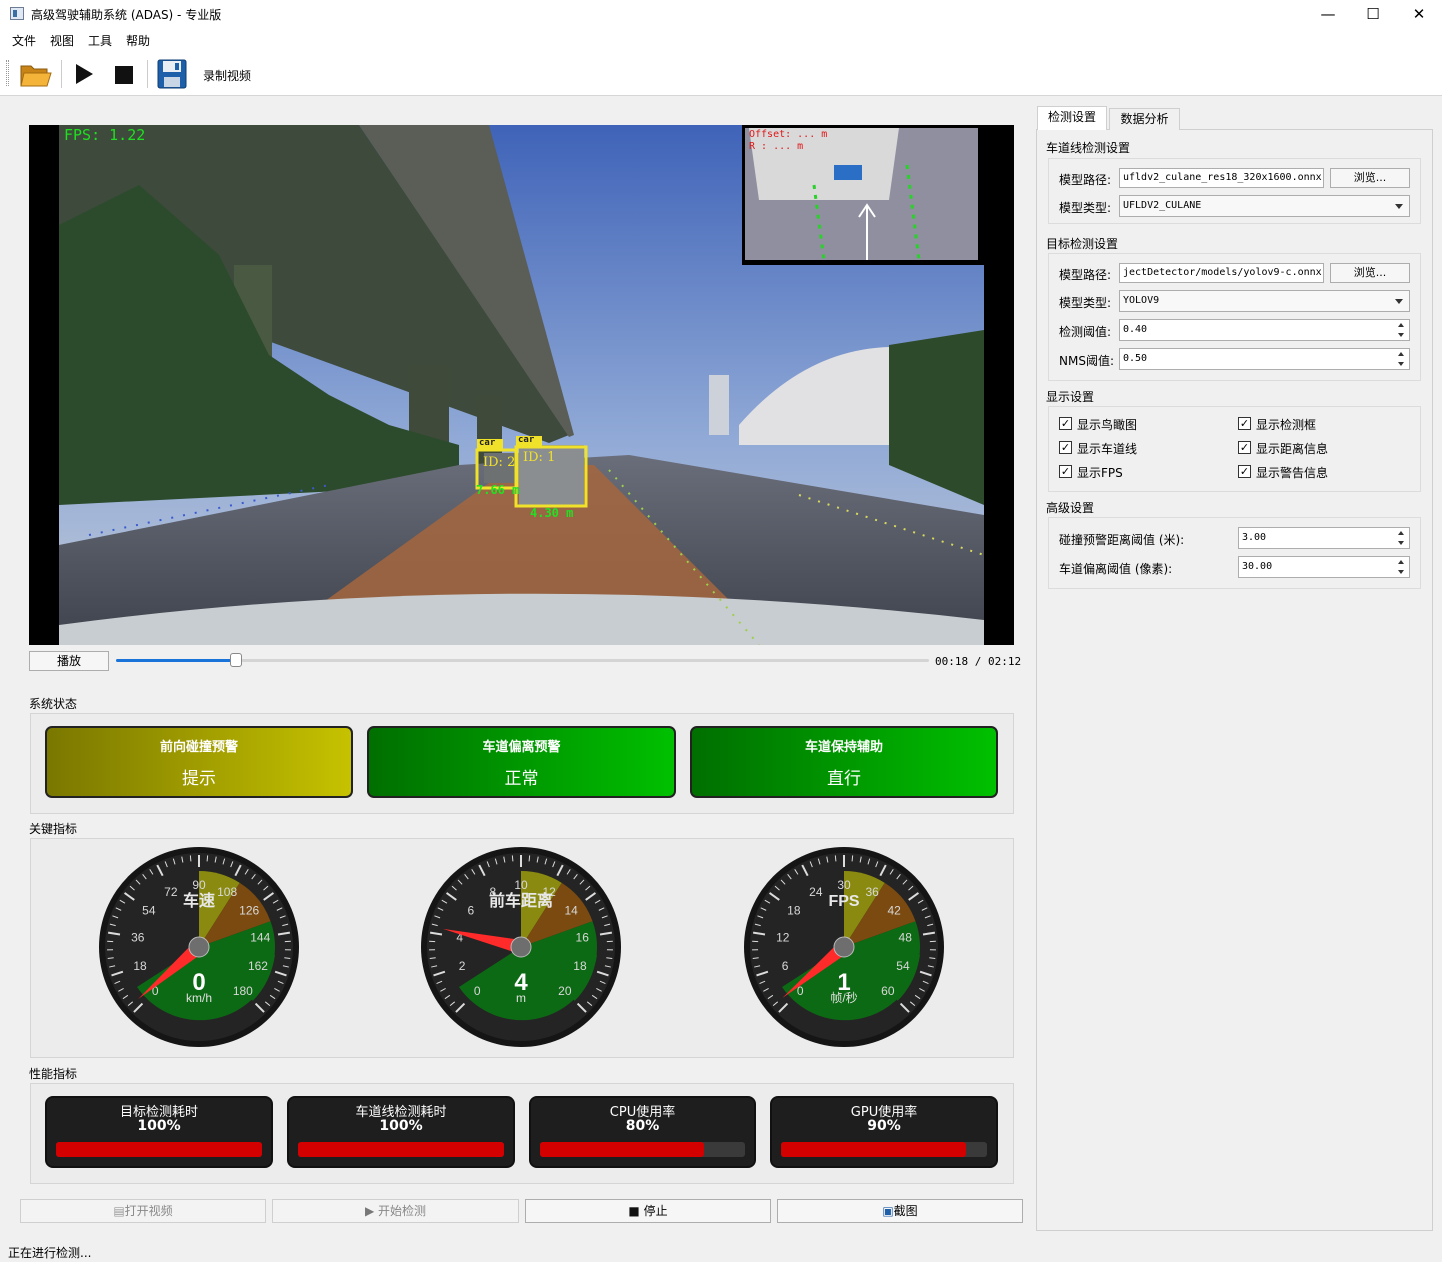 The image size is (1442, 1262). What do you see at coordinates (7, 73) in the screenshot?
I see `toolbar-grip` at bounding box center [7, 73].